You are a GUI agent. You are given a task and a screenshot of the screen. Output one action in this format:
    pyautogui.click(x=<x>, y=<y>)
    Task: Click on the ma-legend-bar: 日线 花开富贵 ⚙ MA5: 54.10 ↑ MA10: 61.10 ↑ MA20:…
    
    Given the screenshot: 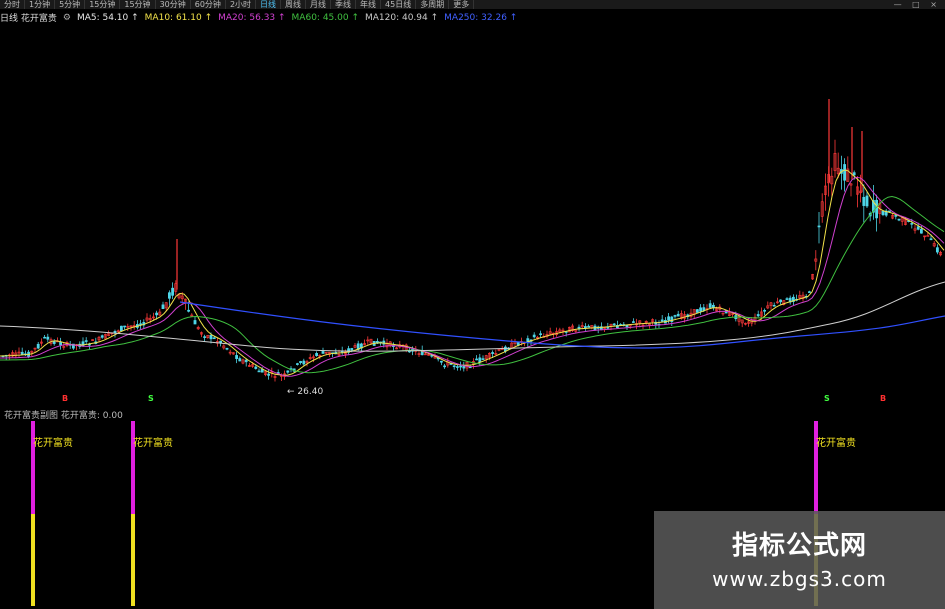 What is the action you would take?
    pyautogui.click(x=472, y=18)
    